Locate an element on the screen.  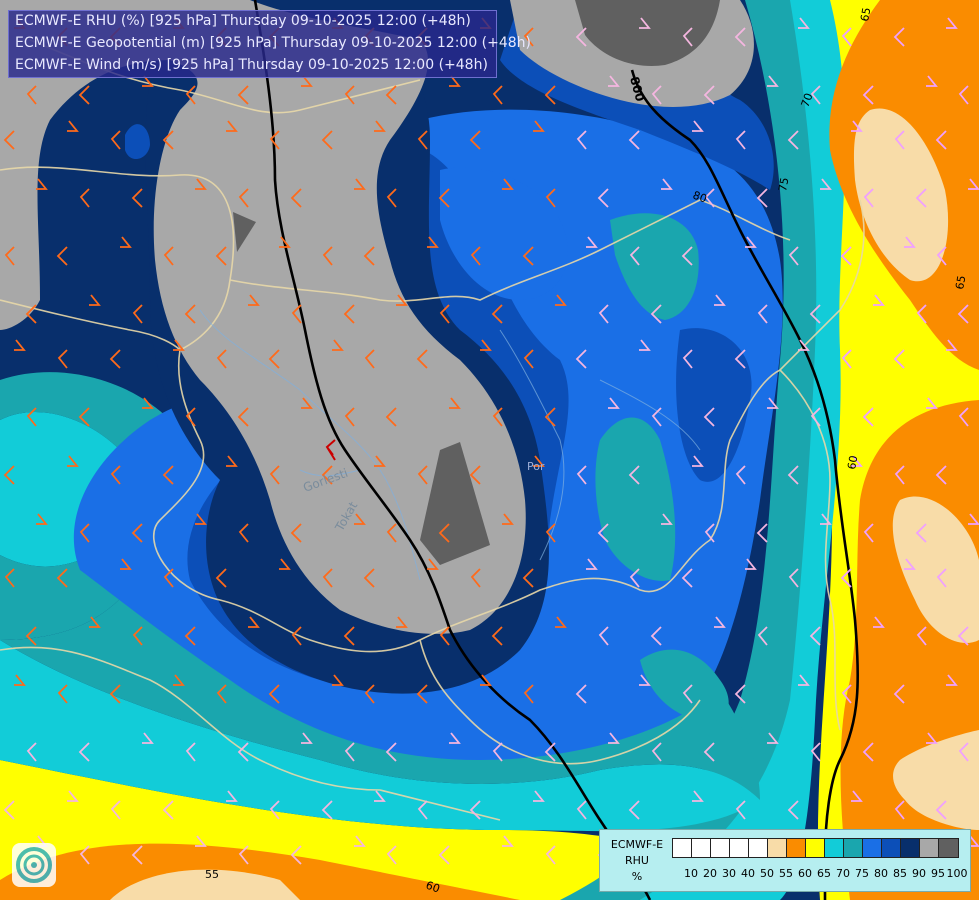
point-label: Por is located at coordinates (536, 466).